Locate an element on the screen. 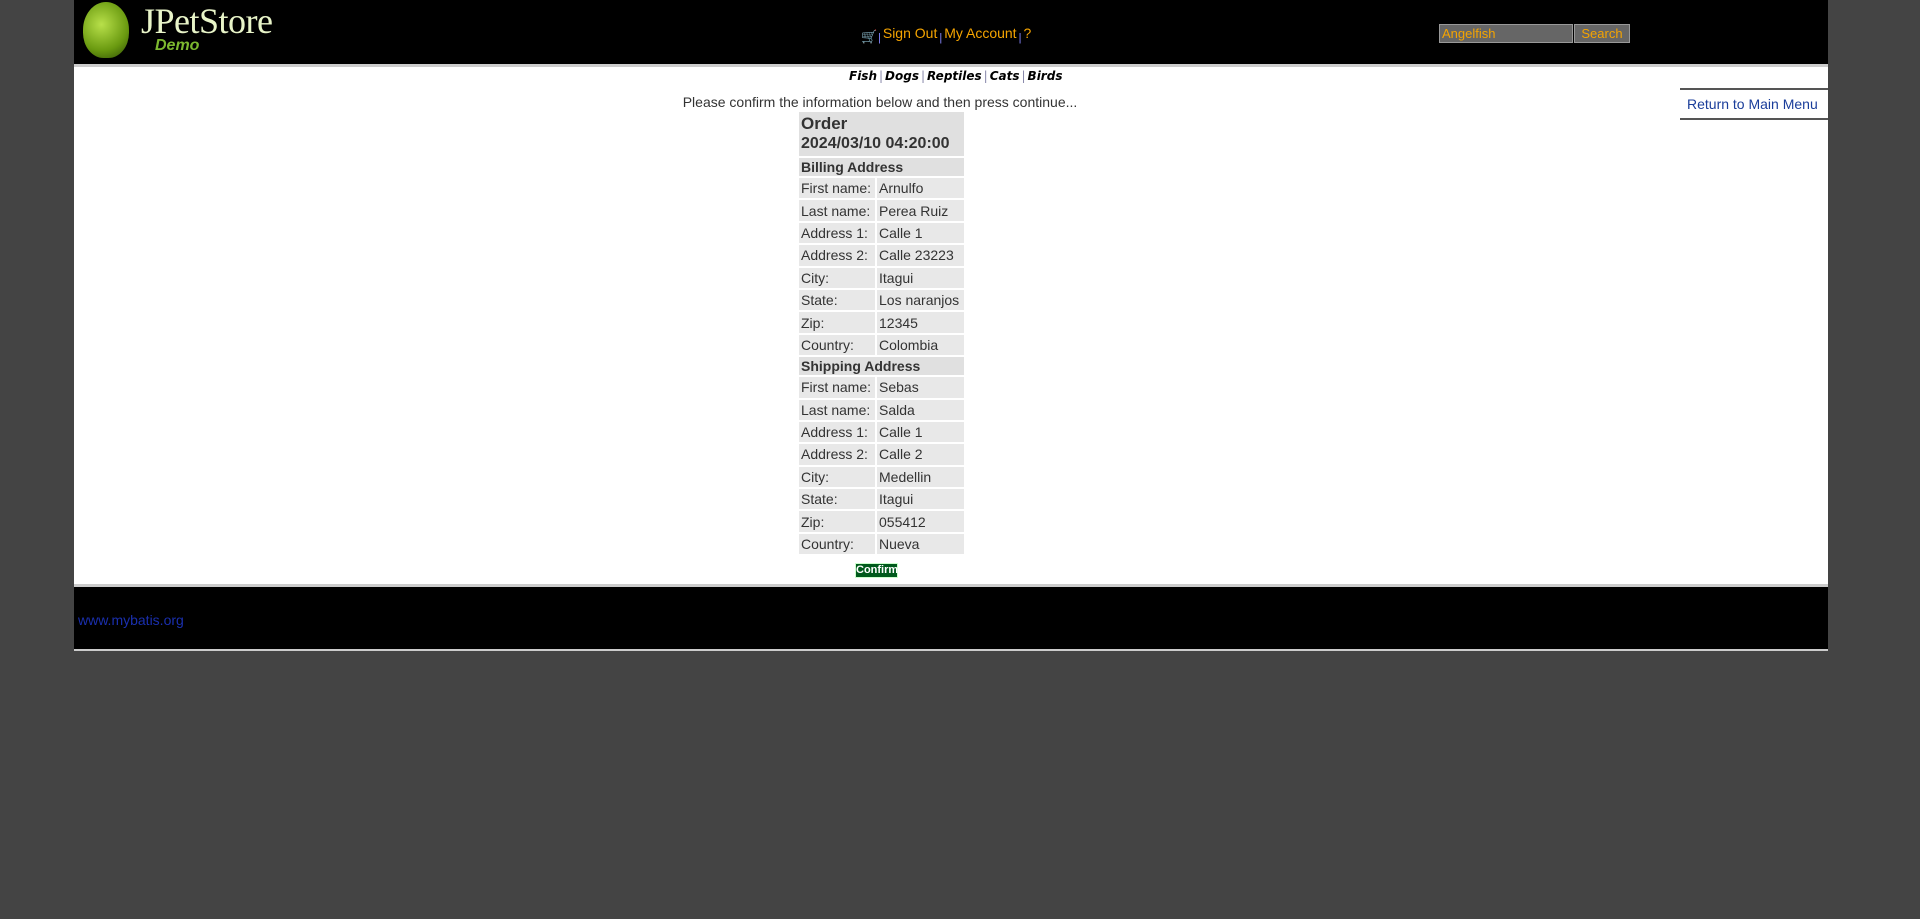 This screenshot has height=919, width=1920. billing-row: Zip: 12345 is located at coordinates (881, 322).